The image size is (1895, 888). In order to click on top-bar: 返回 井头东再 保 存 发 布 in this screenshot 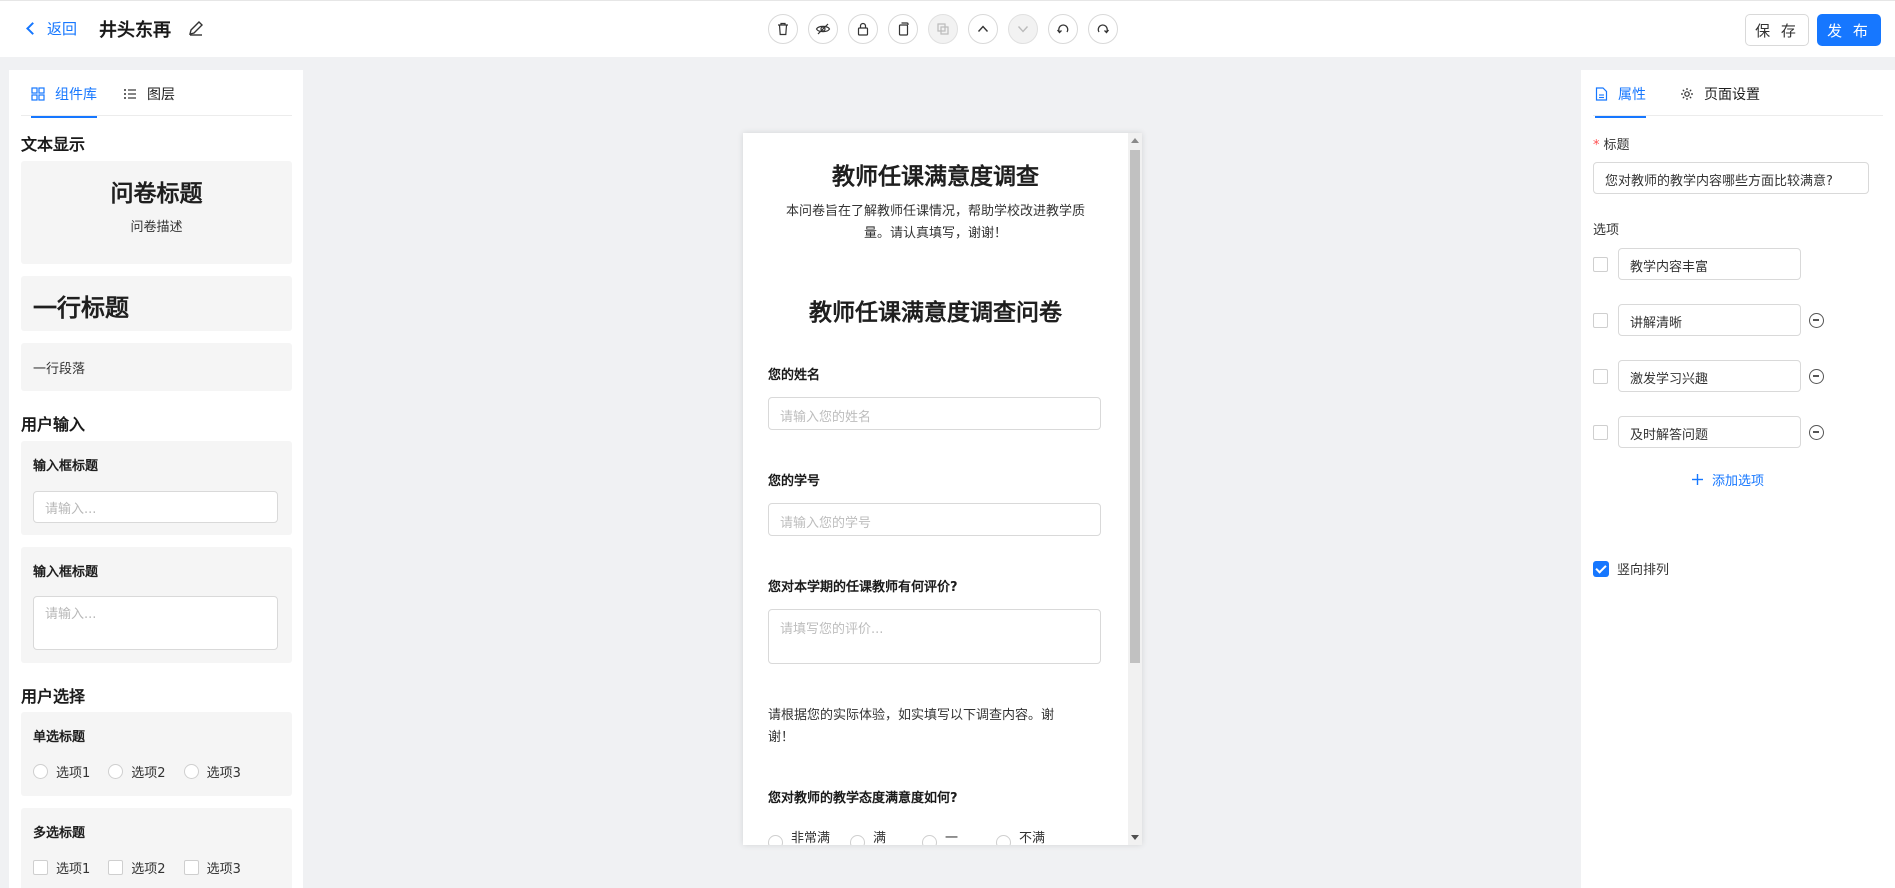, I will do `click(947, 28)`.